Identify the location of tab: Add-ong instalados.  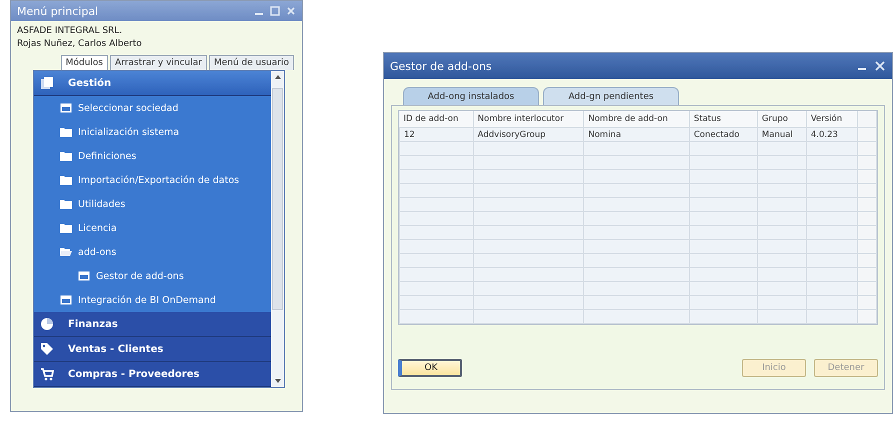
(471, 96).